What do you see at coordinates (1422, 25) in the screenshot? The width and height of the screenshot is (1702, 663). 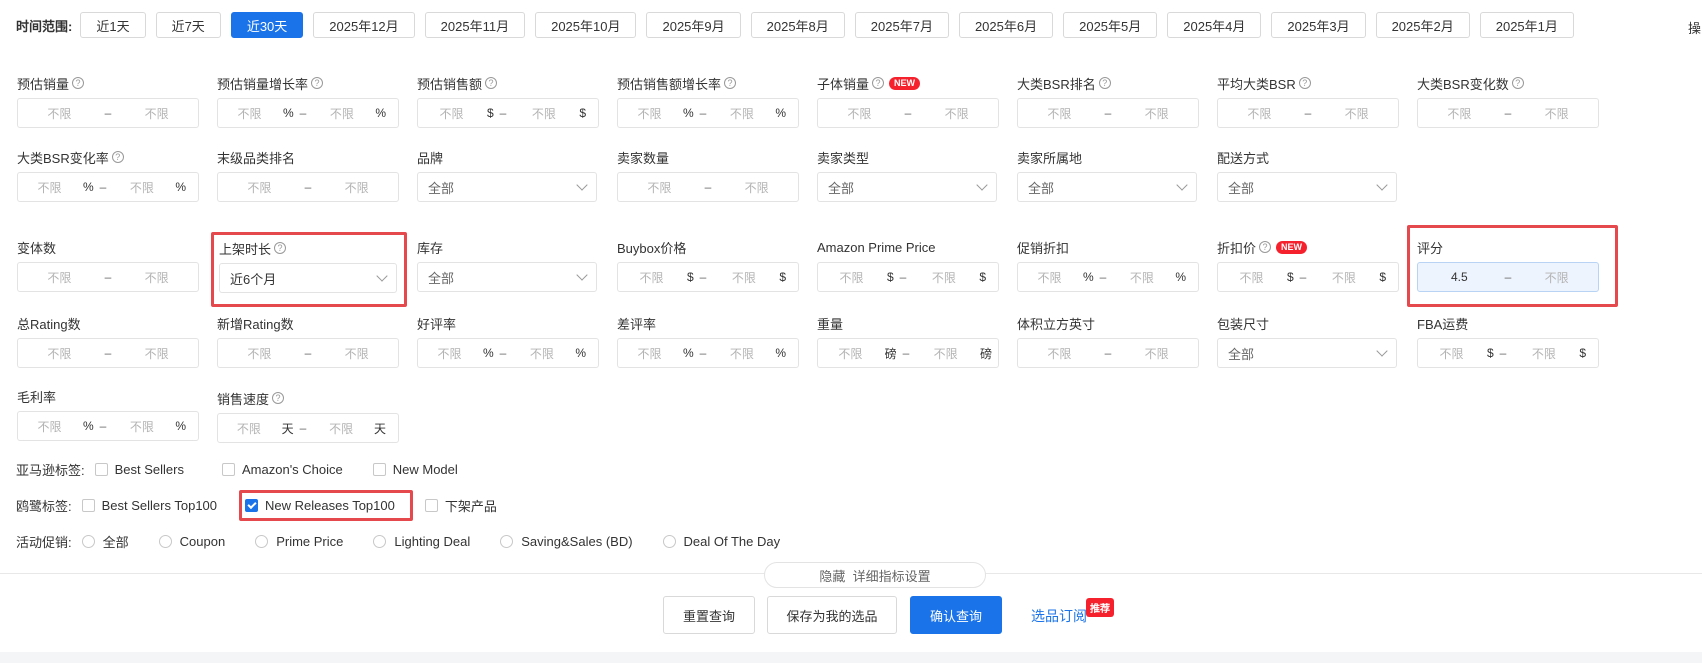 I see `time-btn-2025-02: 2025年2月` at bounding box center [1422, 25].